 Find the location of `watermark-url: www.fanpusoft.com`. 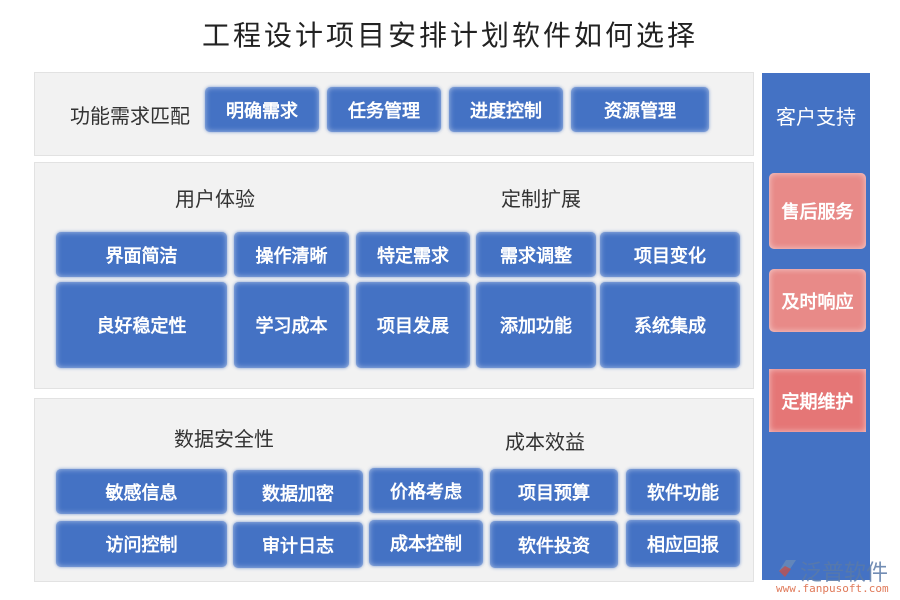

watermark-url: www.fanpusoft.com is located at coordinates (832, 588).